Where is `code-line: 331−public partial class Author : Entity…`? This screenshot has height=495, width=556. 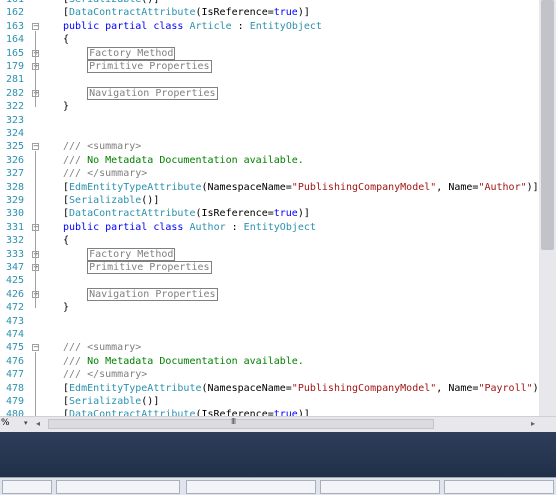 code-line: 331−public partial class Author : Entity… is located at coordinates (269, 227).